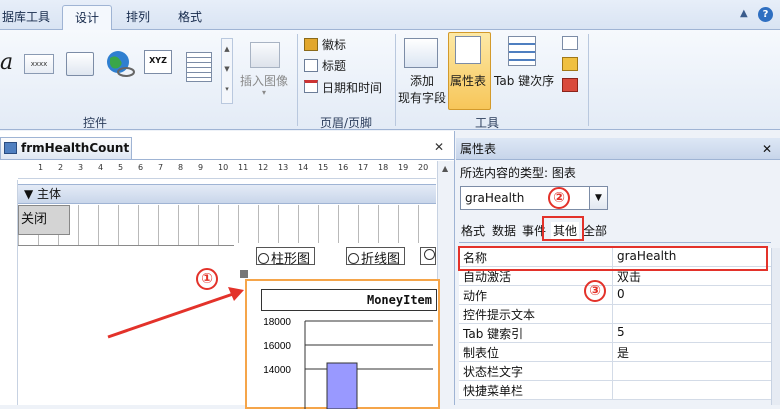 This screenshot has height=409, width=780. What do you see at coordinates (227, 194) in the screenshot?
I see `section-header-detail: ▼ 主体` at bounding box center [227, 194].